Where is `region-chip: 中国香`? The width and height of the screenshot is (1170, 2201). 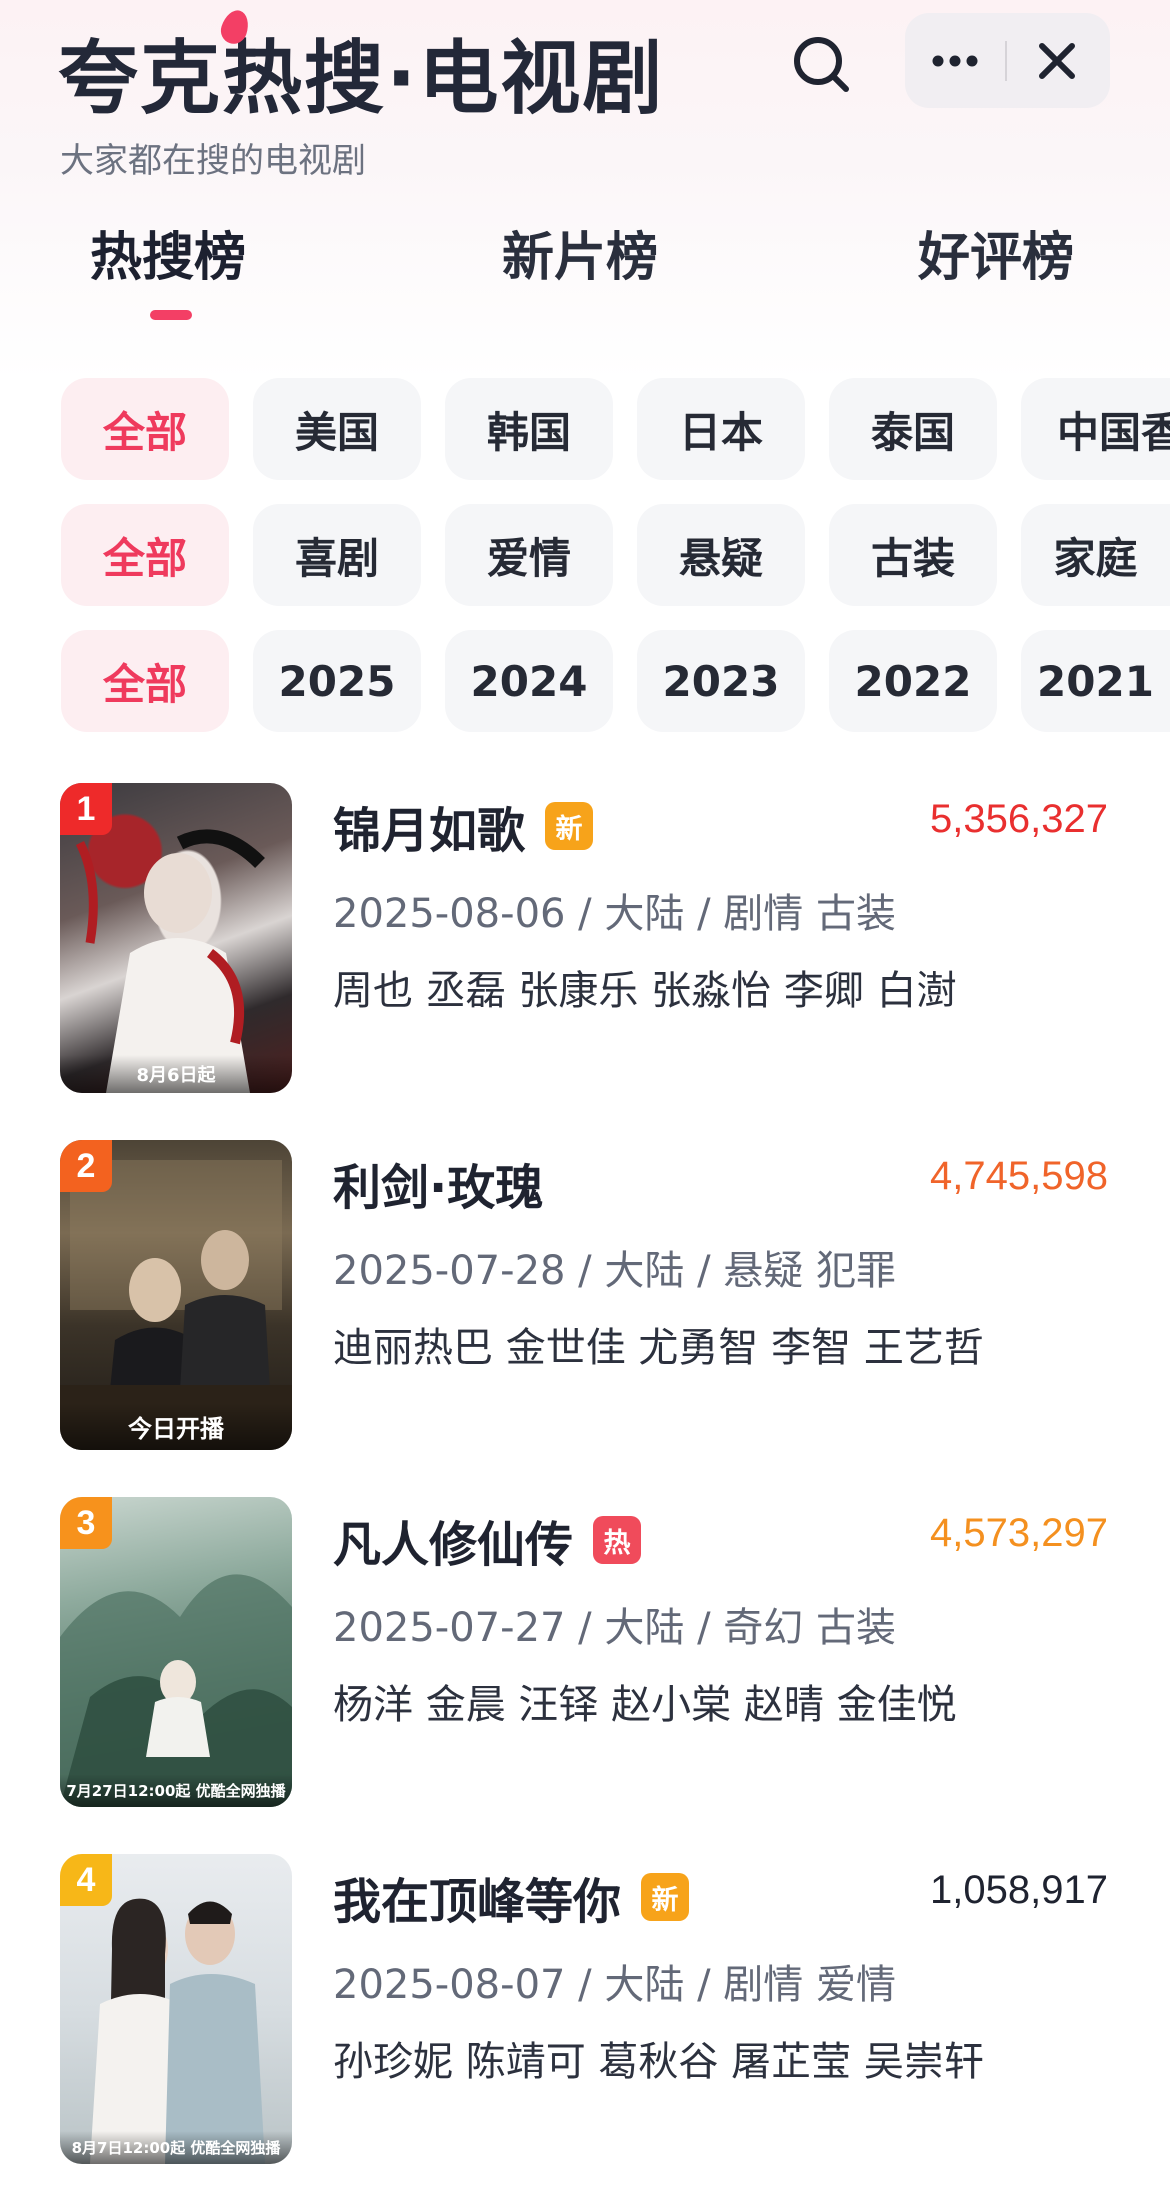 region-chip: 中国香 is located at coordinates (1095, 429).